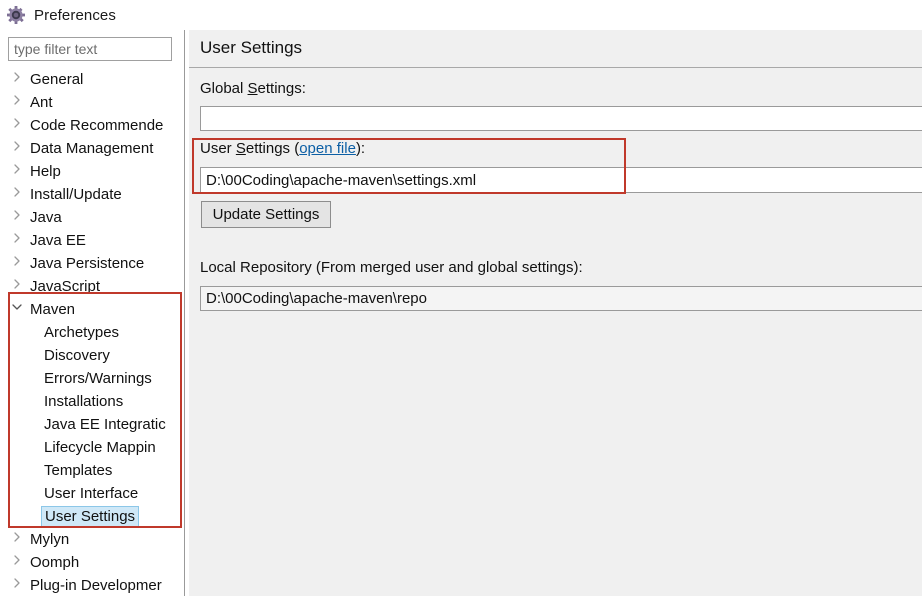 The height and width of the screenshot is (596, 922). Describe the element at coordinates (58, 240) in the screenshot. I see `tree-item-label: Java EE` at that location.